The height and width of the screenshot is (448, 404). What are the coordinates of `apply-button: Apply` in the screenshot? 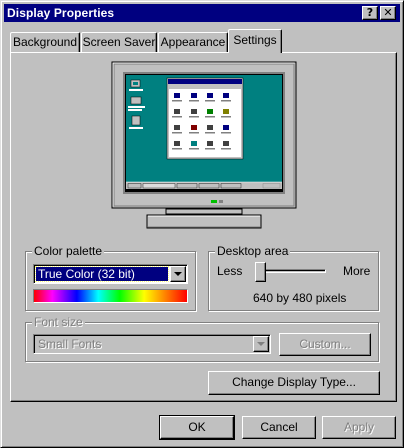 It's located at (359, 427).